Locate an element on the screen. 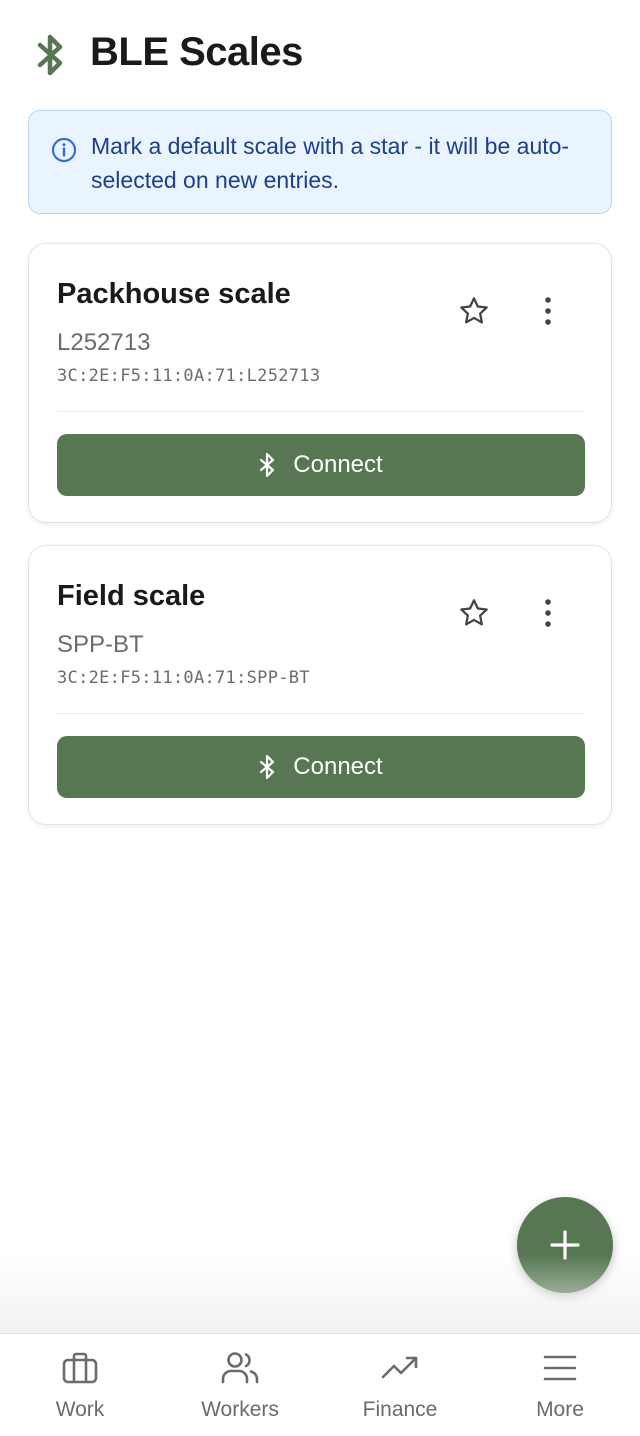  scale-address: 3C:2E:F5:11:0A:71:L252713 is located at coordinates (189, 376).